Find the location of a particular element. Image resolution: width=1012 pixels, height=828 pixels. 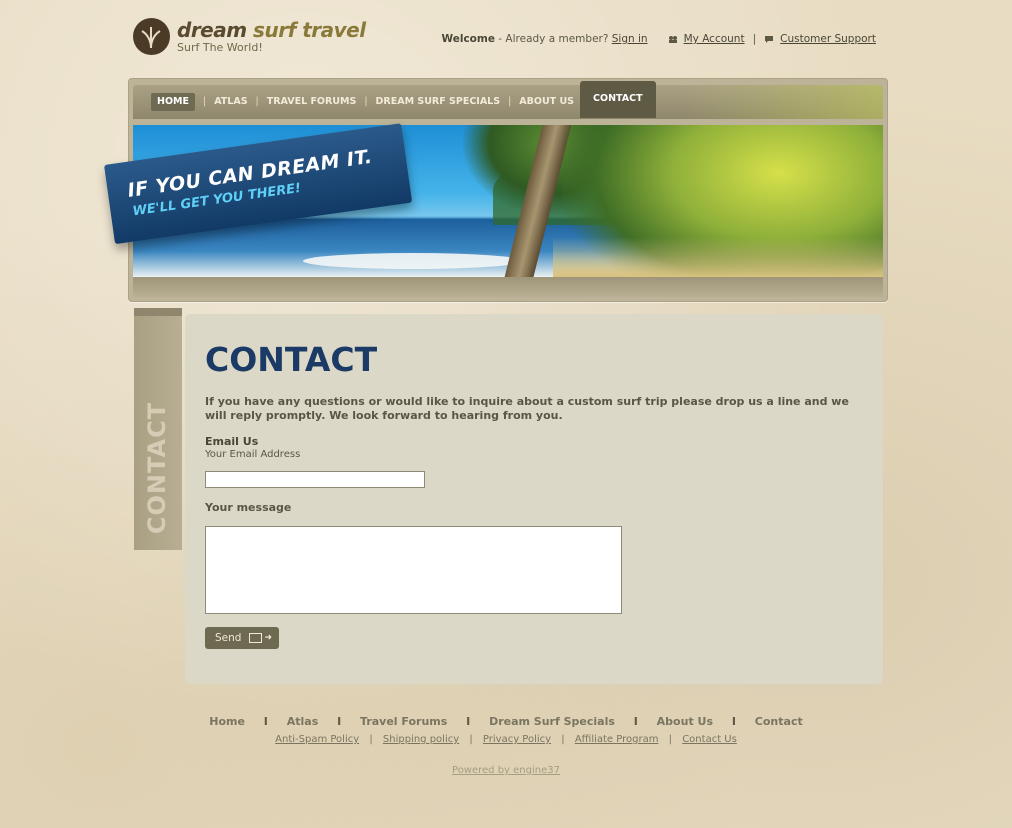

hero-wave is located at coordinates (413, 261).